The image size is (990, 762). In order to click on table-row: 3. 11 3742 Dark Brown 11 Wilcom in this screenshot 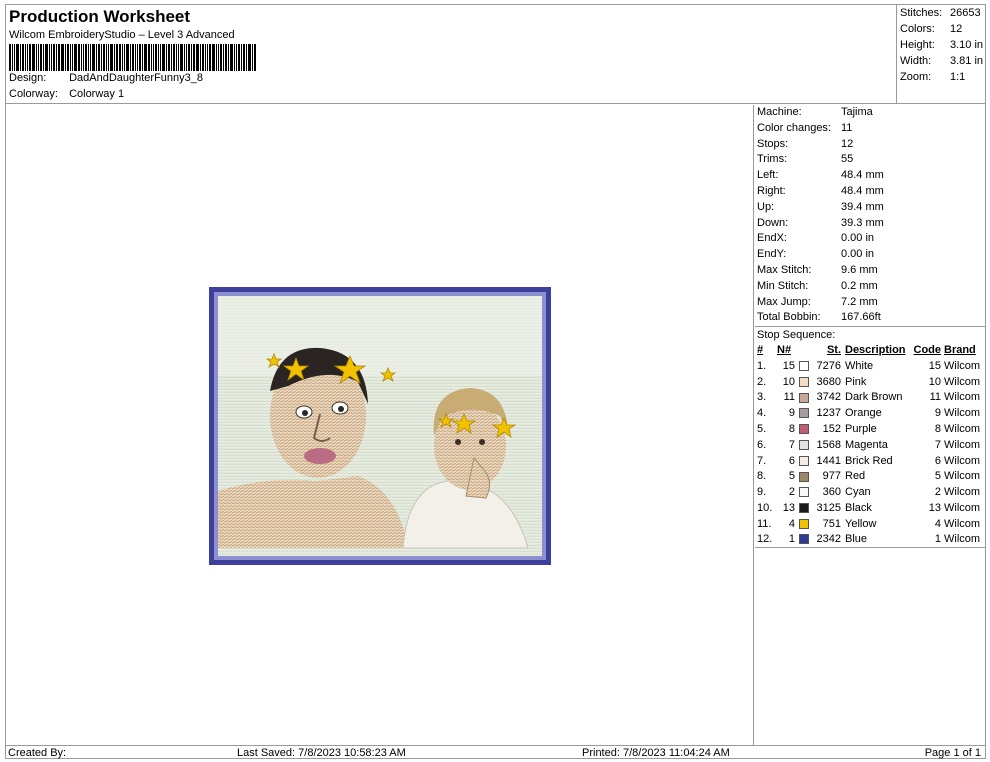, I will do `click(869, 397)`.